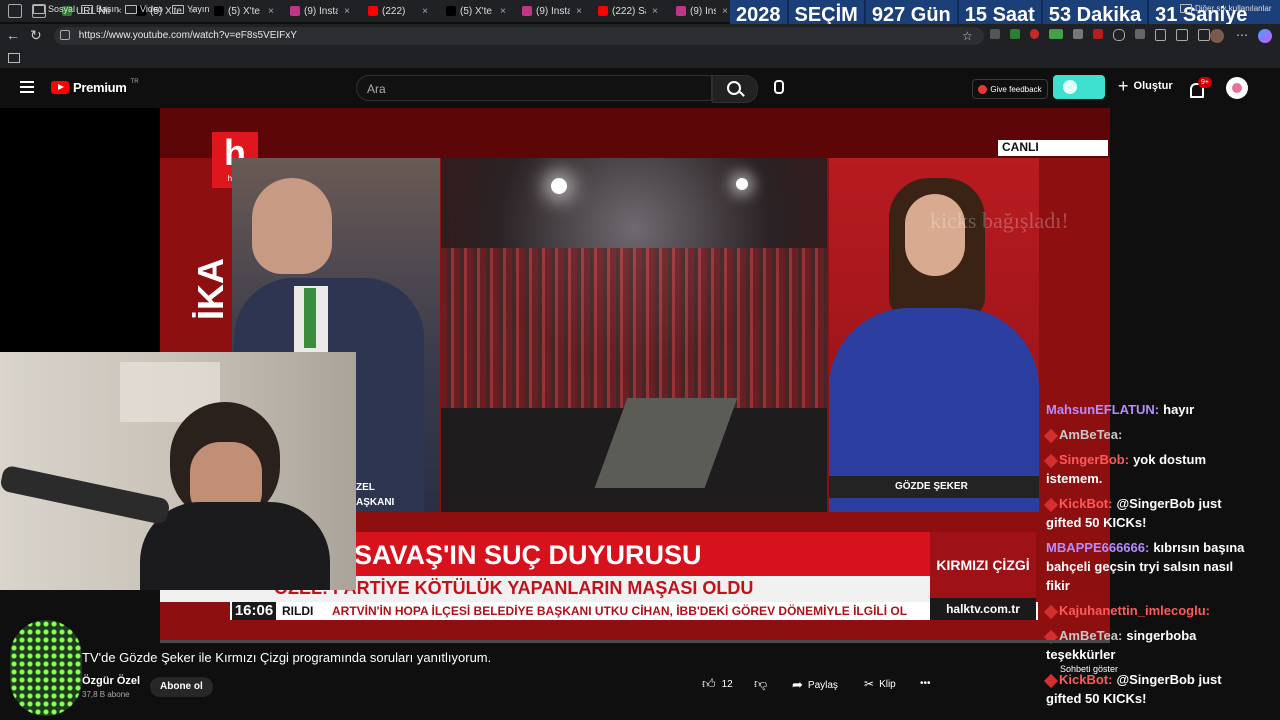 The height and width of the screenshot is (720, 1280). Describe the element at coordinates (151, 9) in the screenshot. I see `bookmark-label: Video` at that location.